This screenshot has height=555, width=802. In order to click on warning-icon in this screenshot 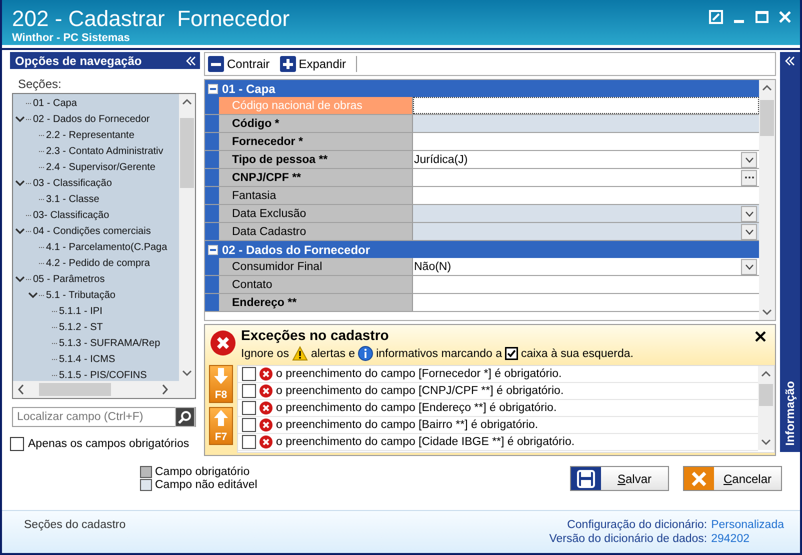, I will do `click(300, 353)`.